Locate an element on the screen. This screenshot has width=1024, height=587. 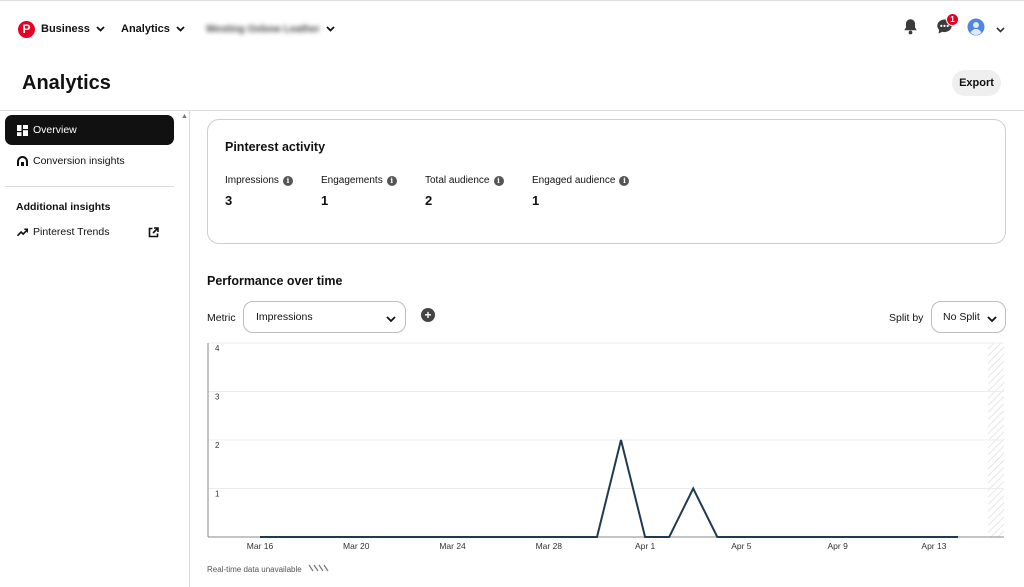
y-tick-label: 3 is located at coordinates (217, 397).